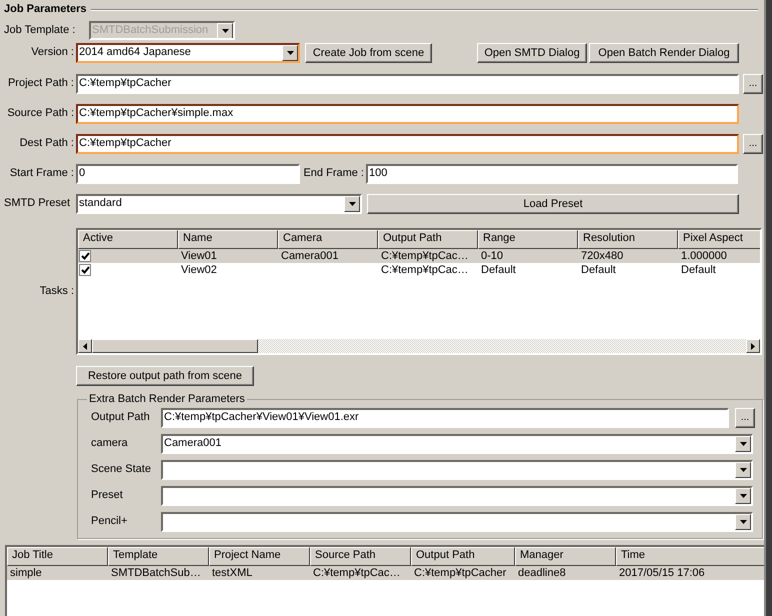 This screenshot has height=616, width=772. What do you see at coordinates (664, 53) in the screenshot?
I see `dialog-button: Open Batch Render Dialog` at bounding box center [664, 53].